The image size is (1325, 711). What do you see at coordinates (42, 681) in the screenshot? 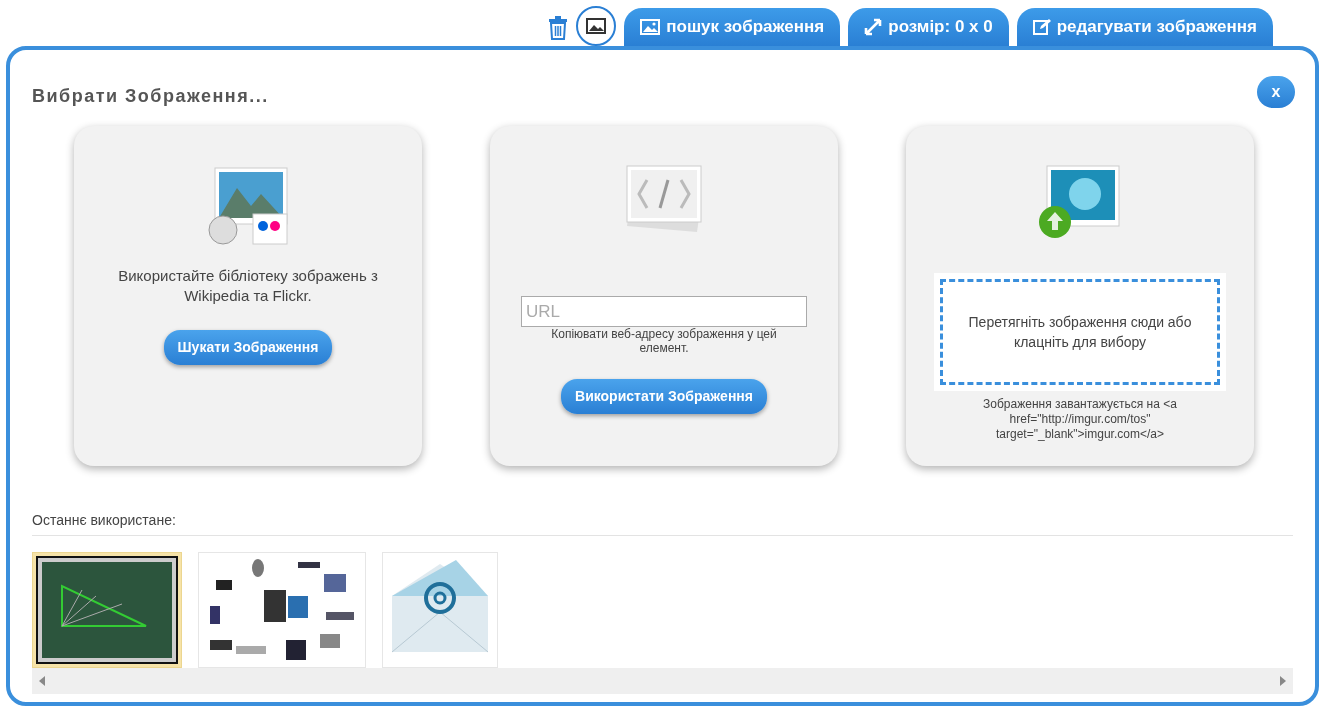
I see `scroll-left-icon` at bounding box center [42, 681].